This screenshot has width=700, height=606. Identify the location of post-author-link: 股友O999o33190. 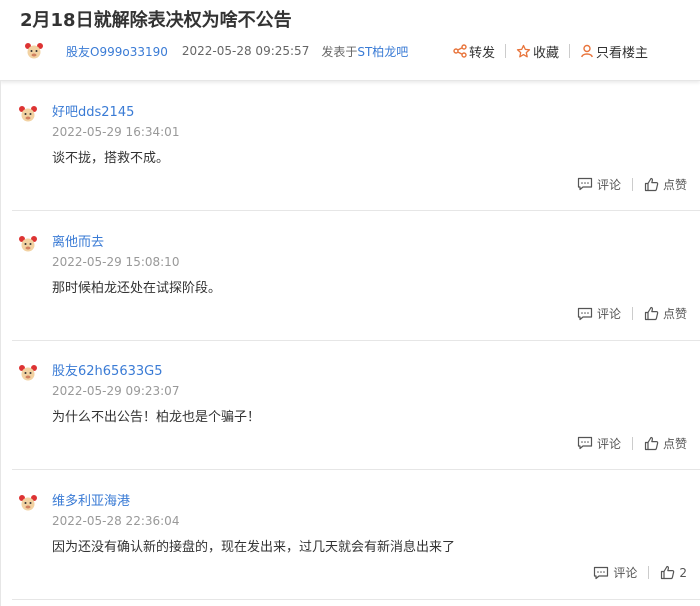
(117, 51).